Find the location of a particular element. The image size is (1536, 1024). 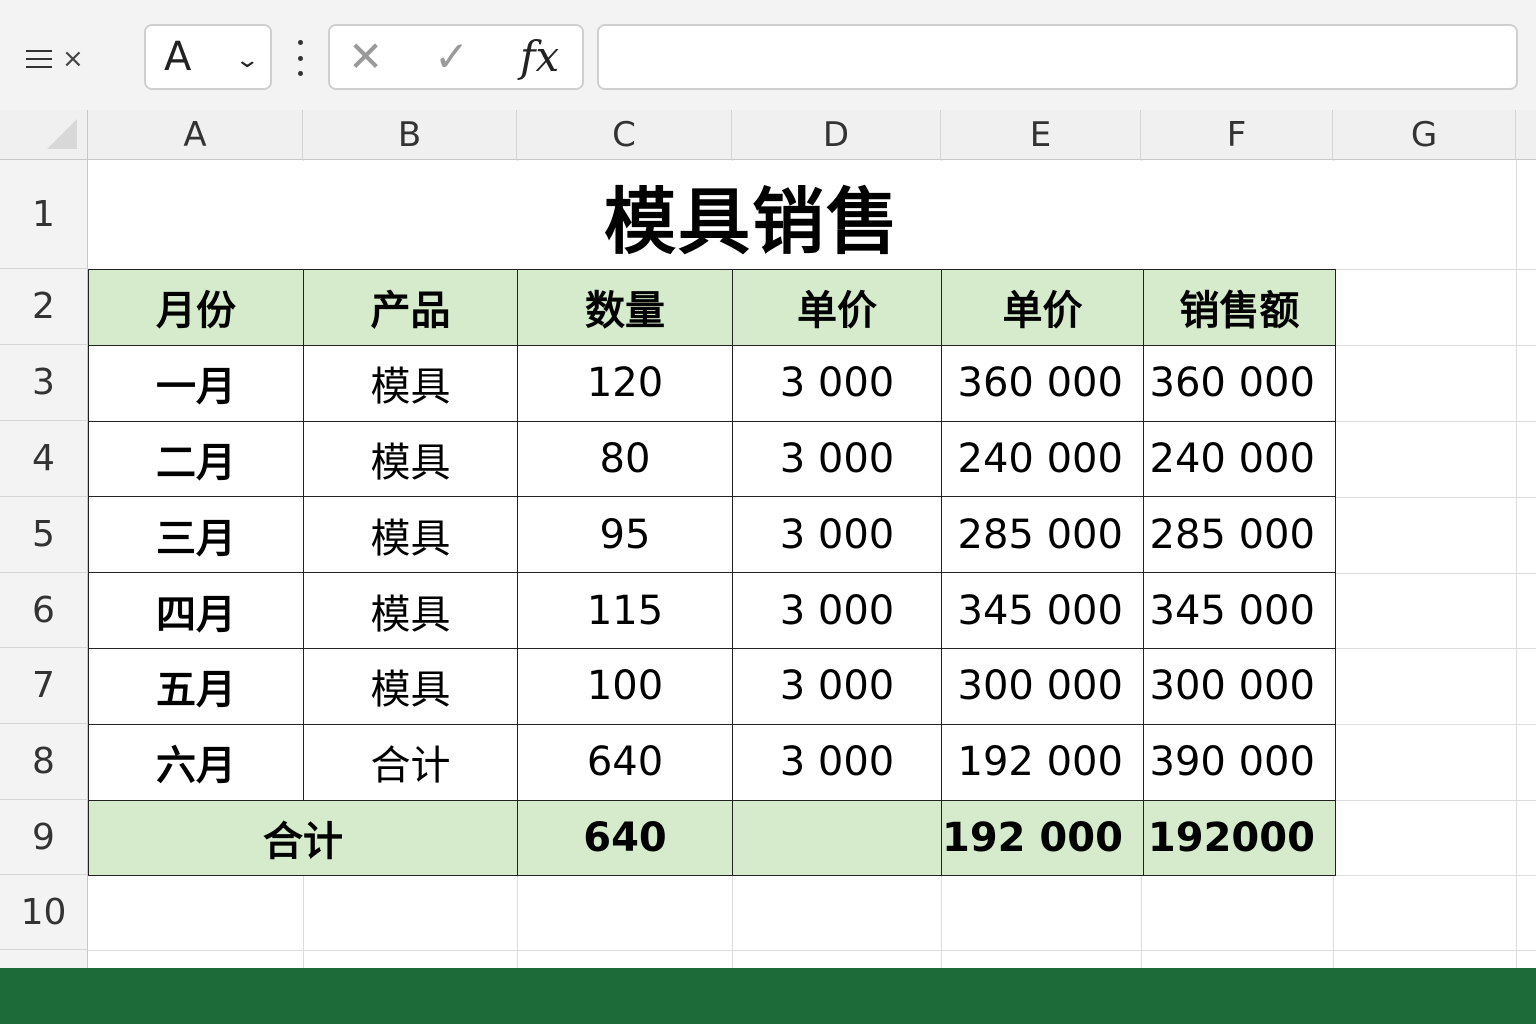

row-header-10: 10 is located at coordinates (44, 912).